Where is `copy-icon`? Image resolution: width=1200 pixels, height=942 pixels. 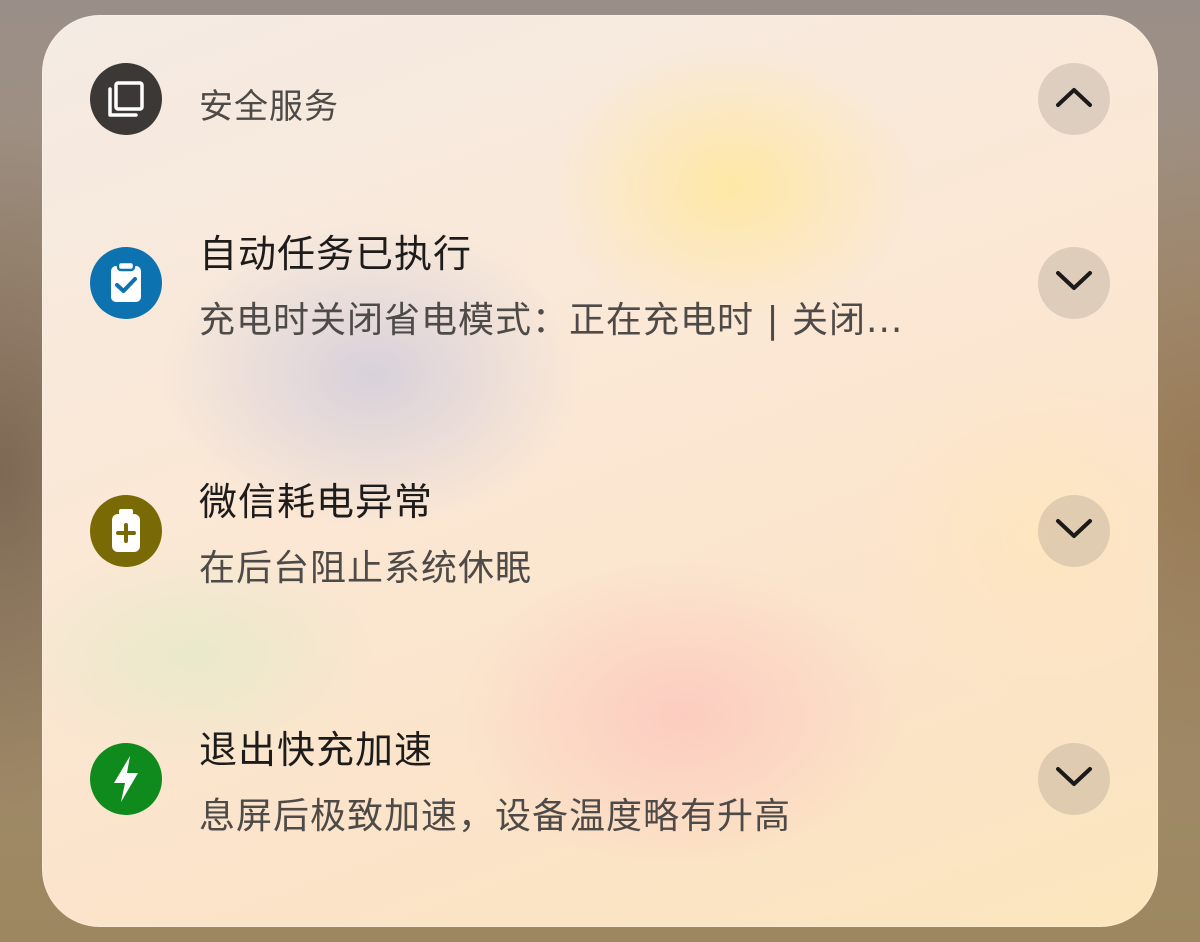 copy-icon is located at coordinates (126, 99).